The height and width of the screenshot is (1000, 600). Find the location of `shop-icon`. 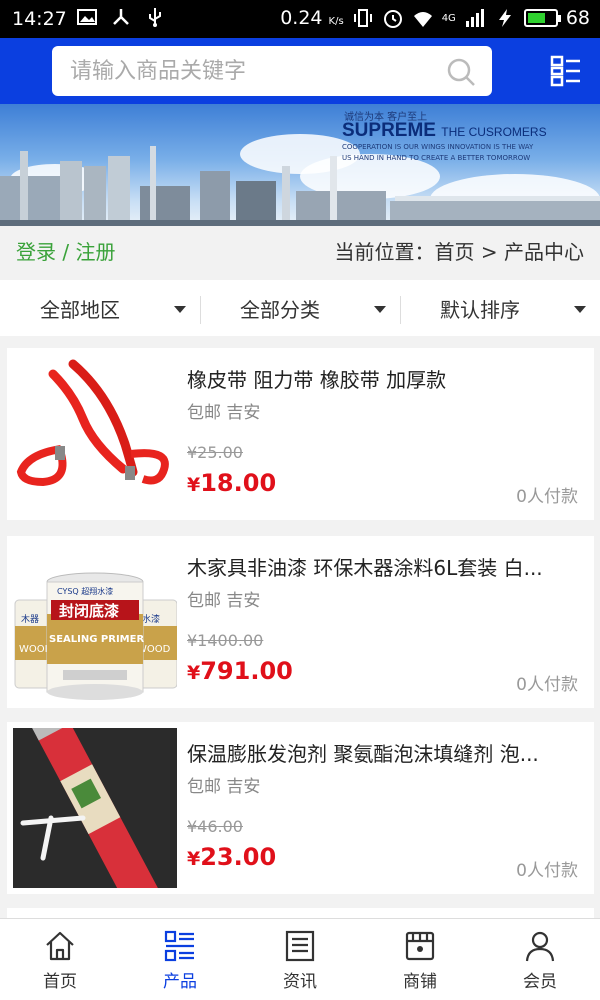

shop-icon is located at coordinates (420, 946).